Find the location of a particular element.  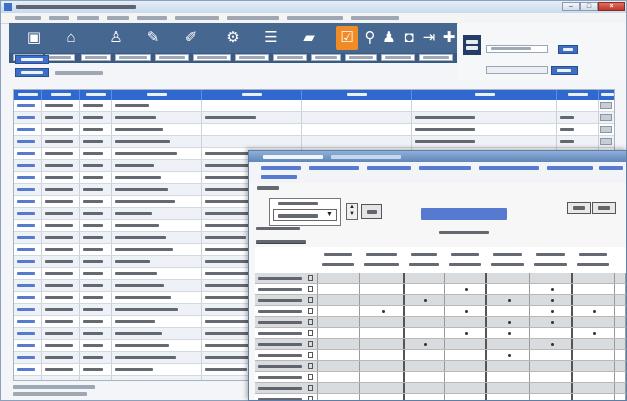

close-button: × is located at coordinates (611, 6).